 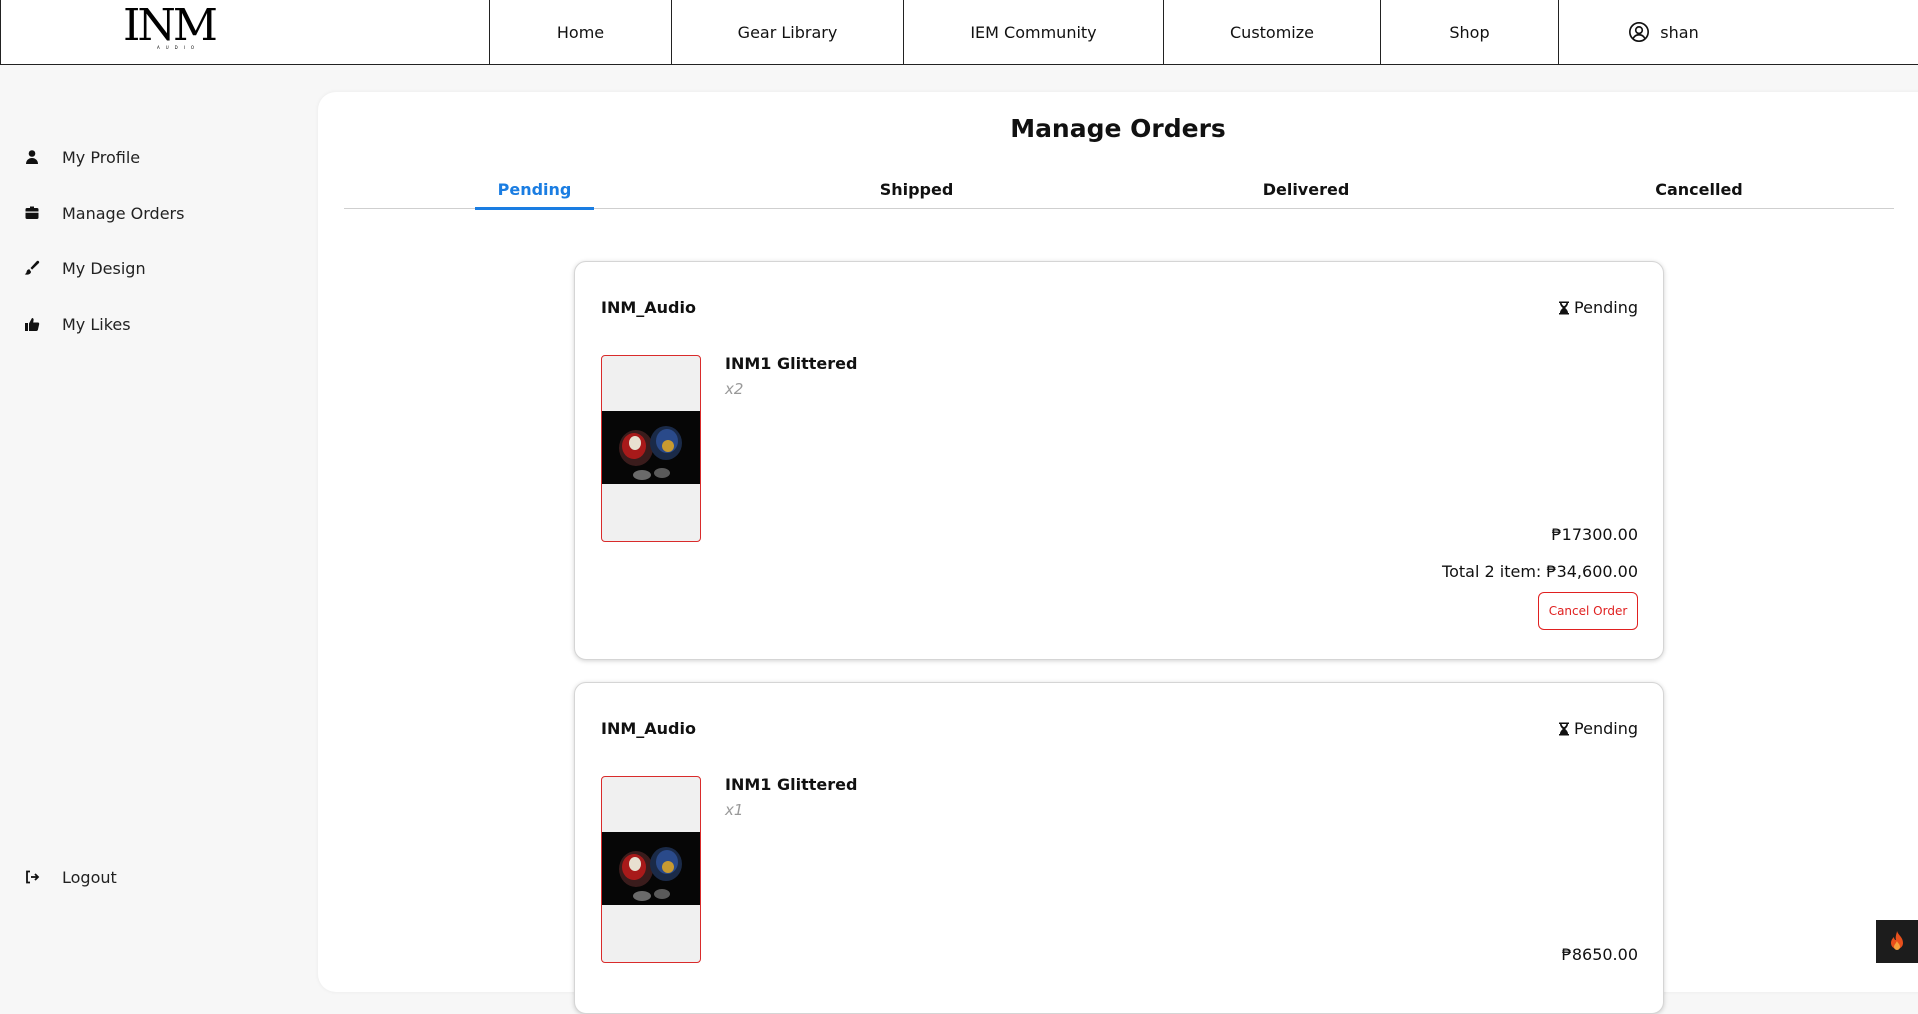 What do you see at coordinates (101, 157) in the screenshot?
I see `sidebar-item-label: My Profile` at bounding box center [101, 157].